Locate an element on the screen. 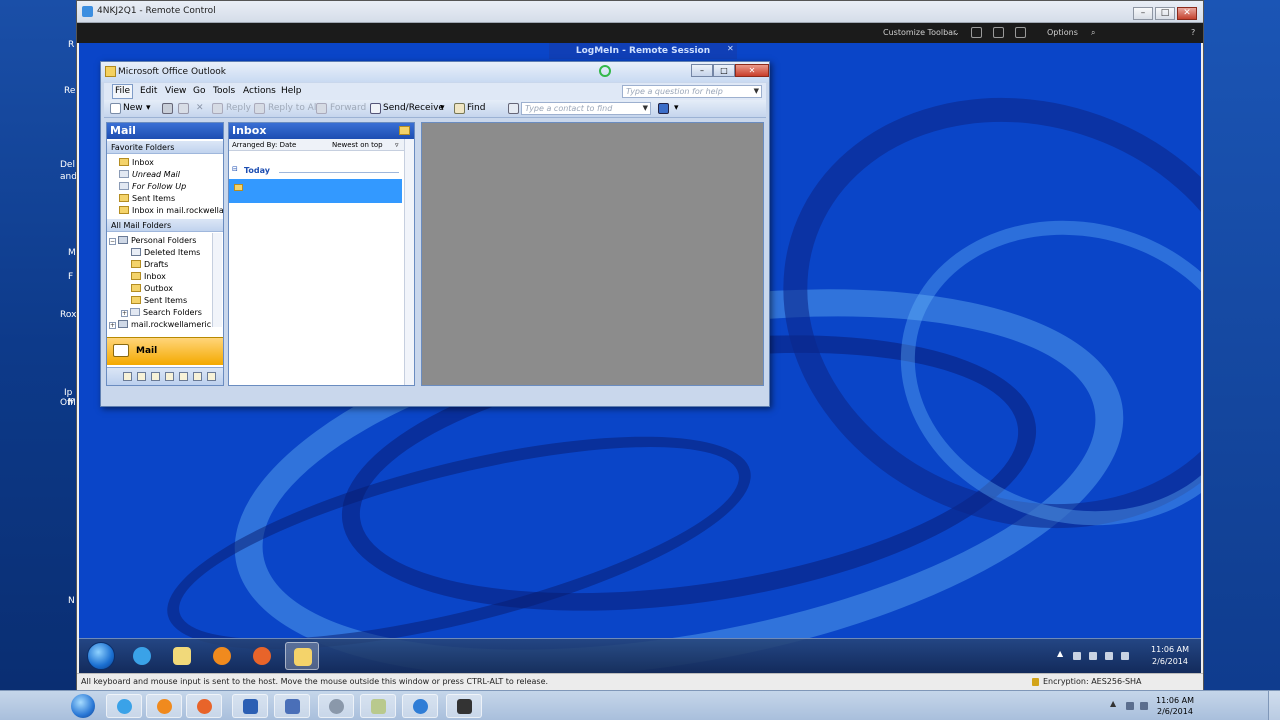 Image resolution: width=1280 pixels, height=720 pixels. message-item-selected is located at coordinates (315, 191).